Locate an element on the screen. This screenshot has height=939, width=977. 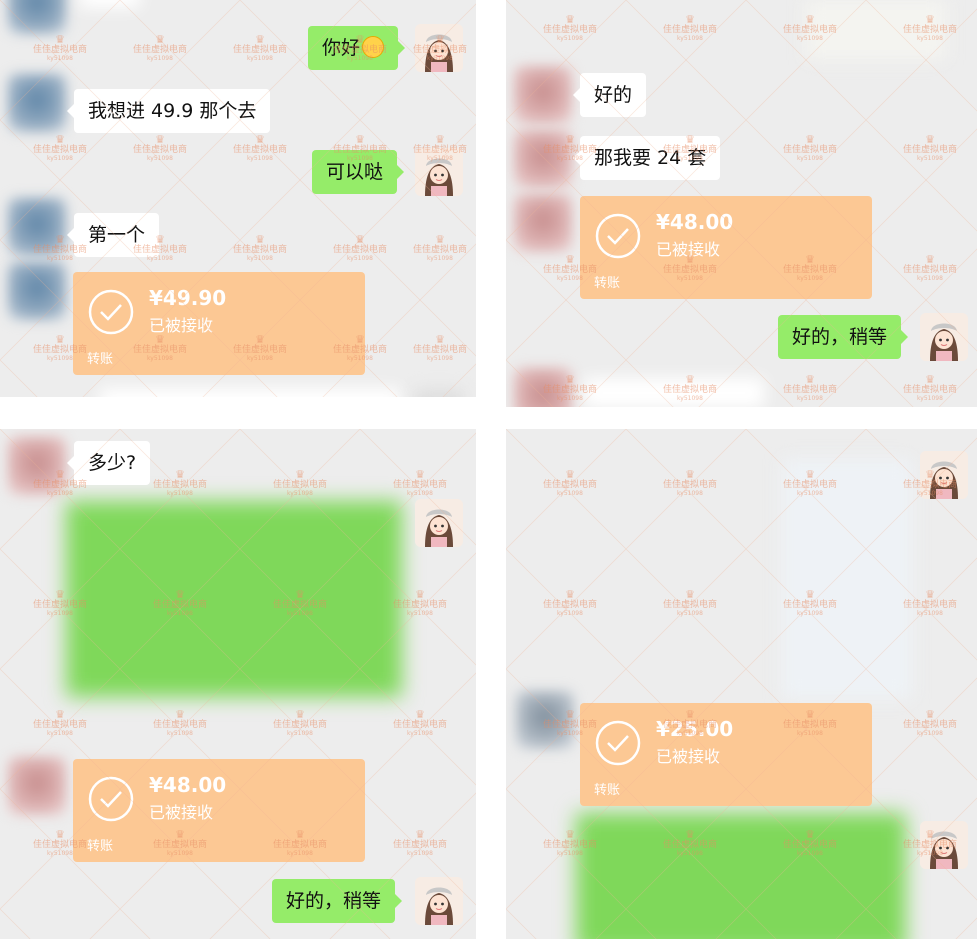
message-bubble-sent: 你好 is located at coordinates (357, 48).